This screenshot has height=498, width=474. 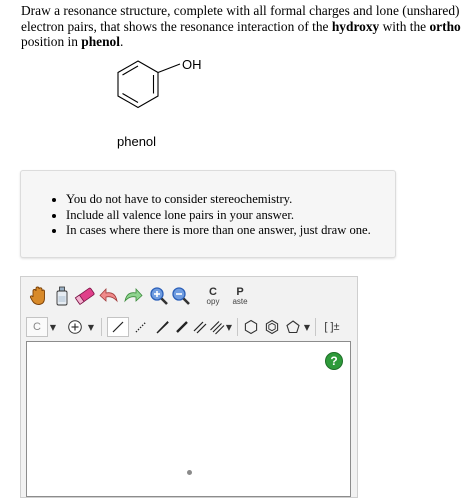 What do you see at coordinates (189, 472) in the screenshot?
I see `canvas-point-marker` at bounding box center [189, 472].